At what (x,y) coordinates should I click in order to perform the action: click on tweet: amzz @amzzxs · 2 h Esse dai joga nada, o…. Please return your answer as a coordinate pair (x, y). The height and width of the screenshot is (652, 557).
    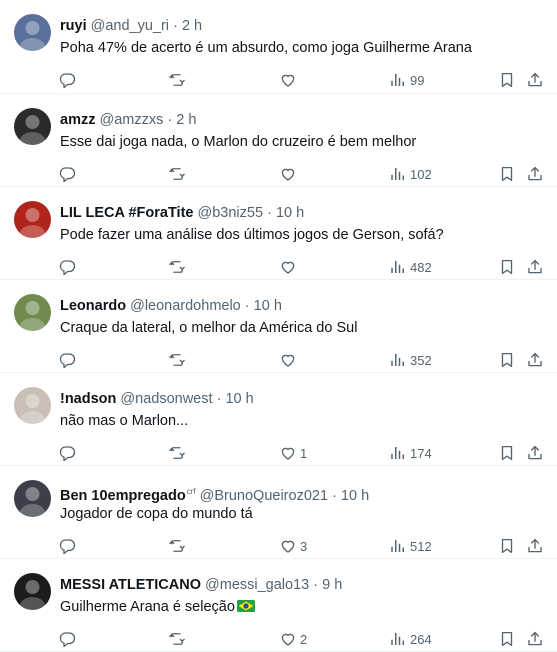
    Looking at the image, I should click on (278, 140).